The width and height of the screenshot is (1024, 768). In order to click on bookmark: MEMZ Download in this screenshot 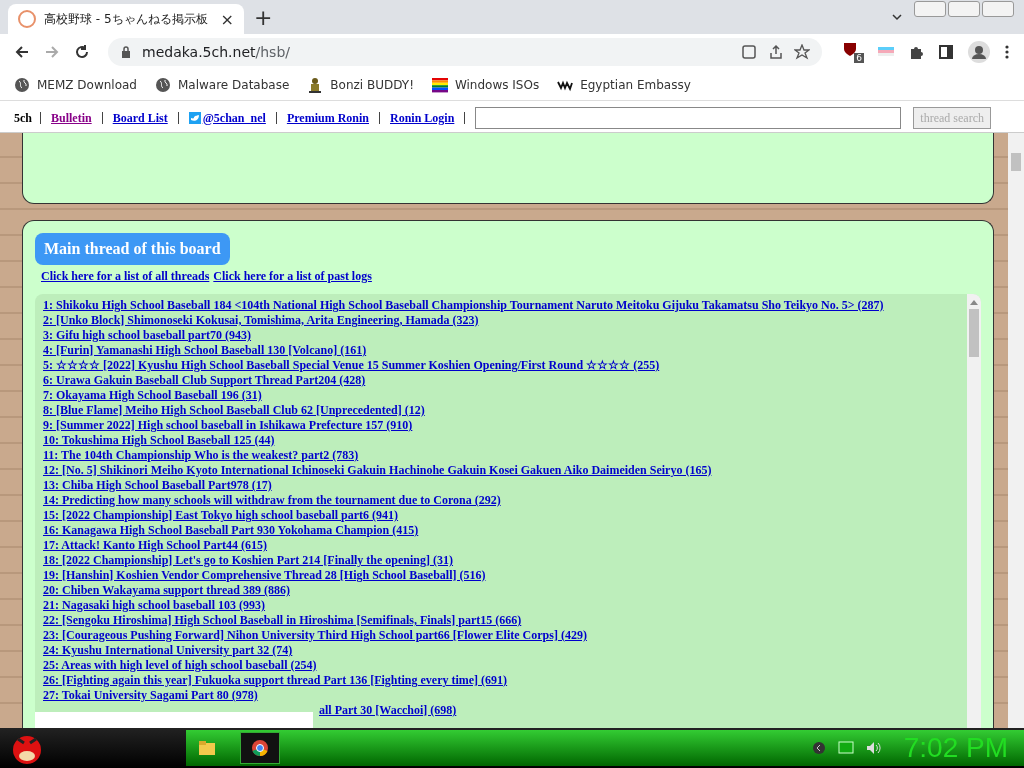, I will do `click(75, 85)`.